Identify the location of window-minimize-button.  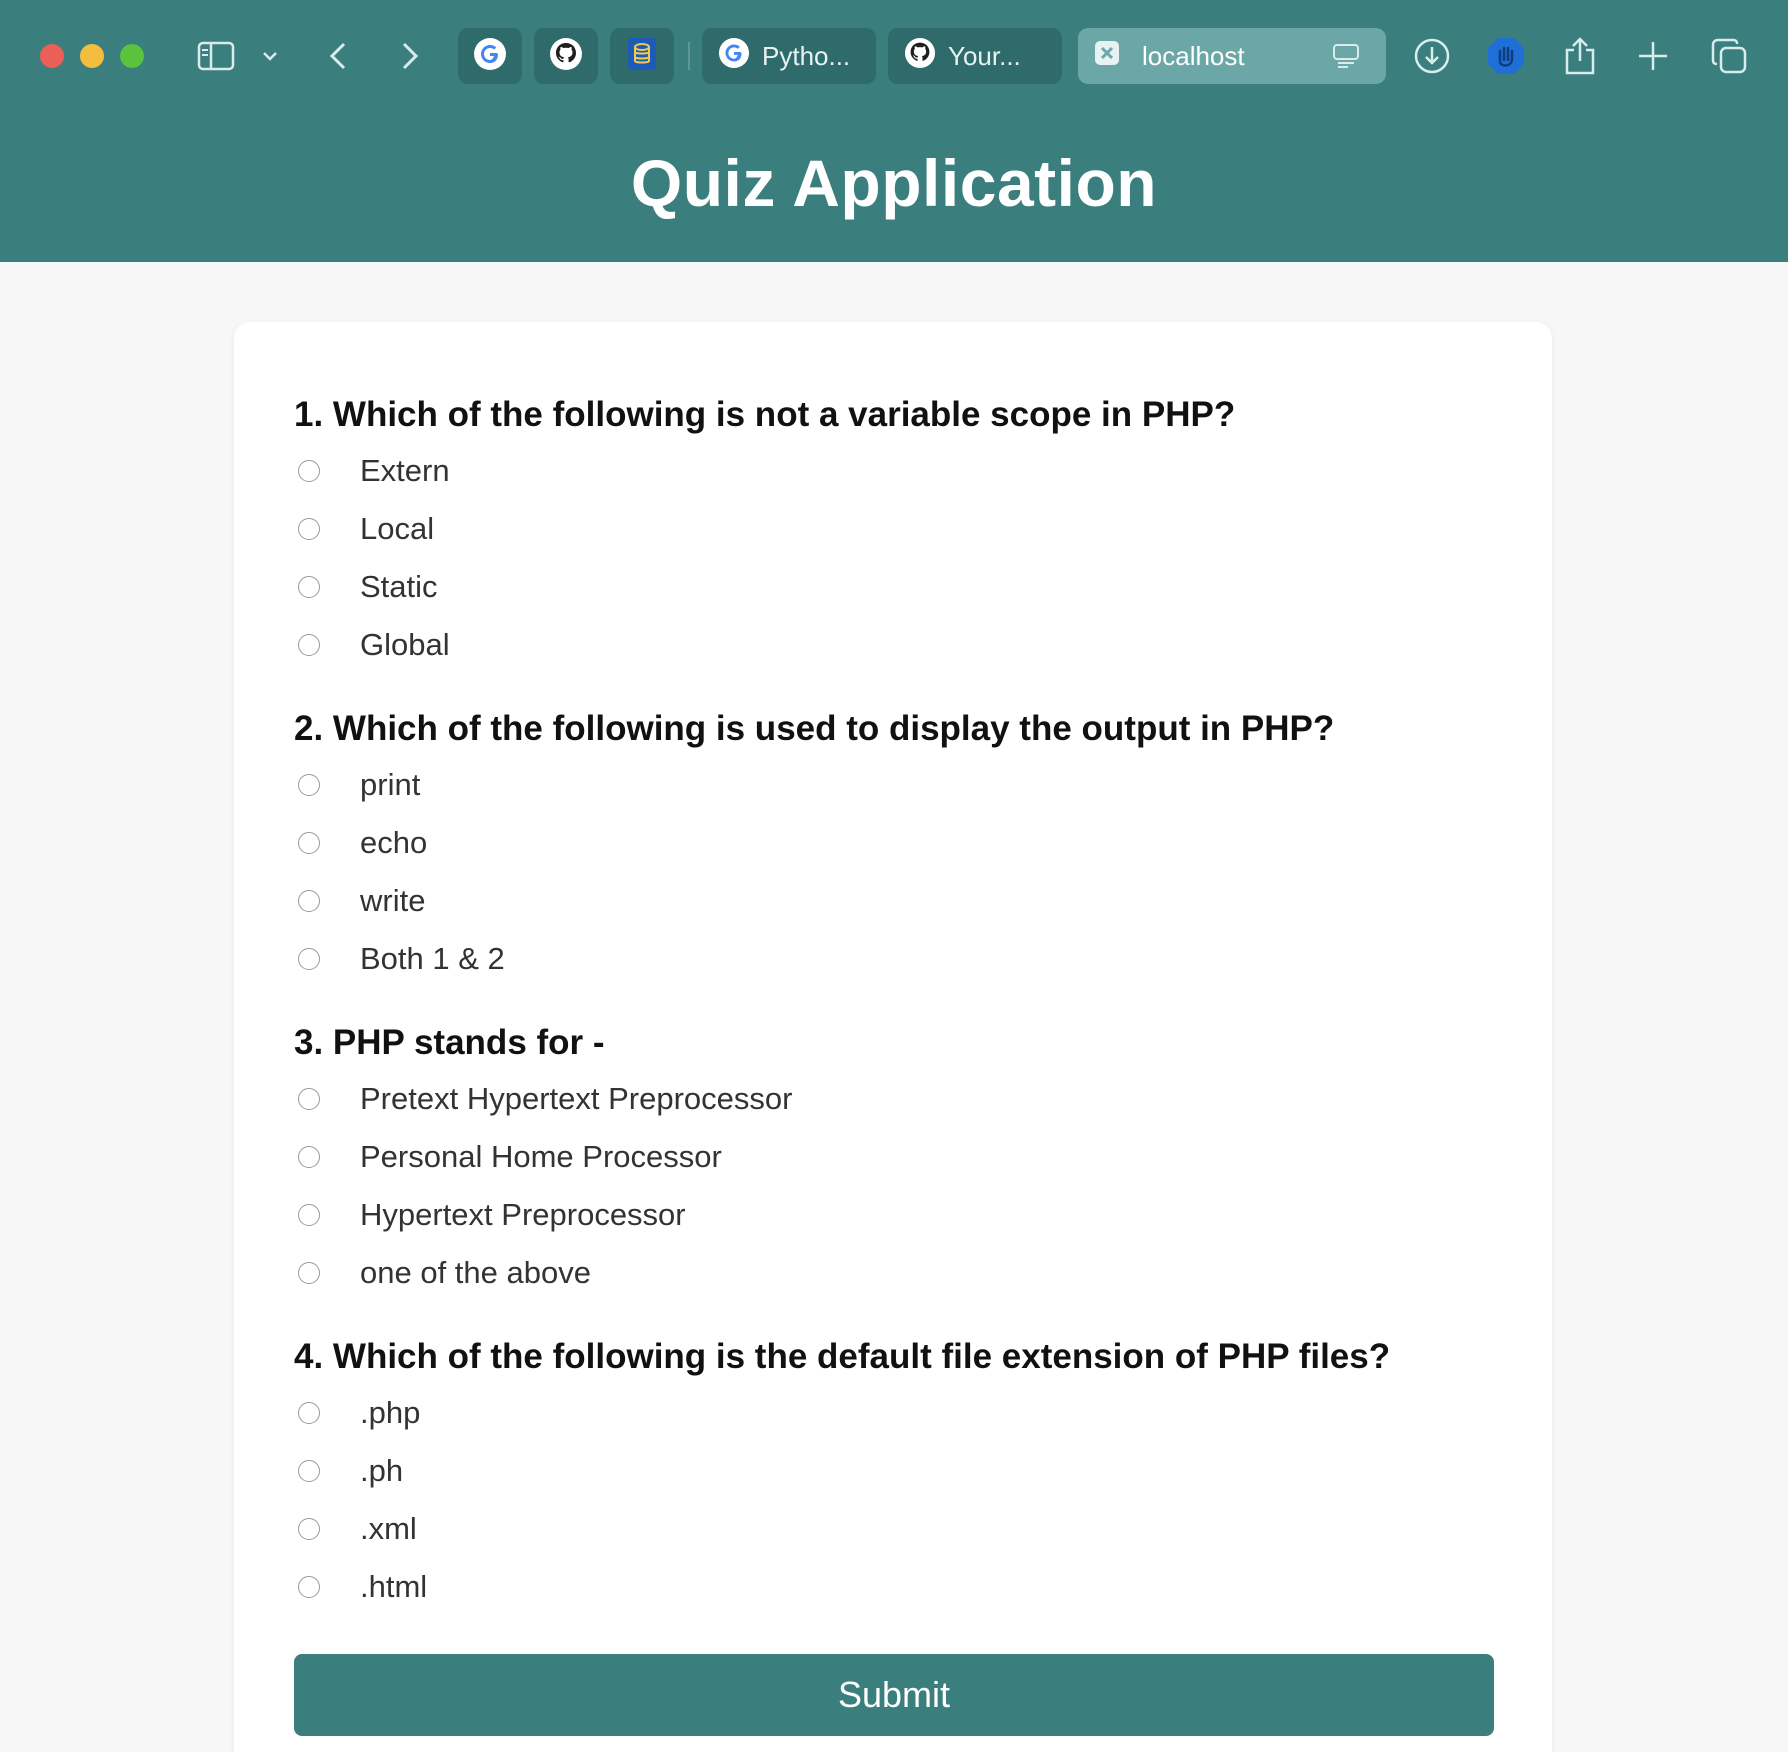
(92, 56).